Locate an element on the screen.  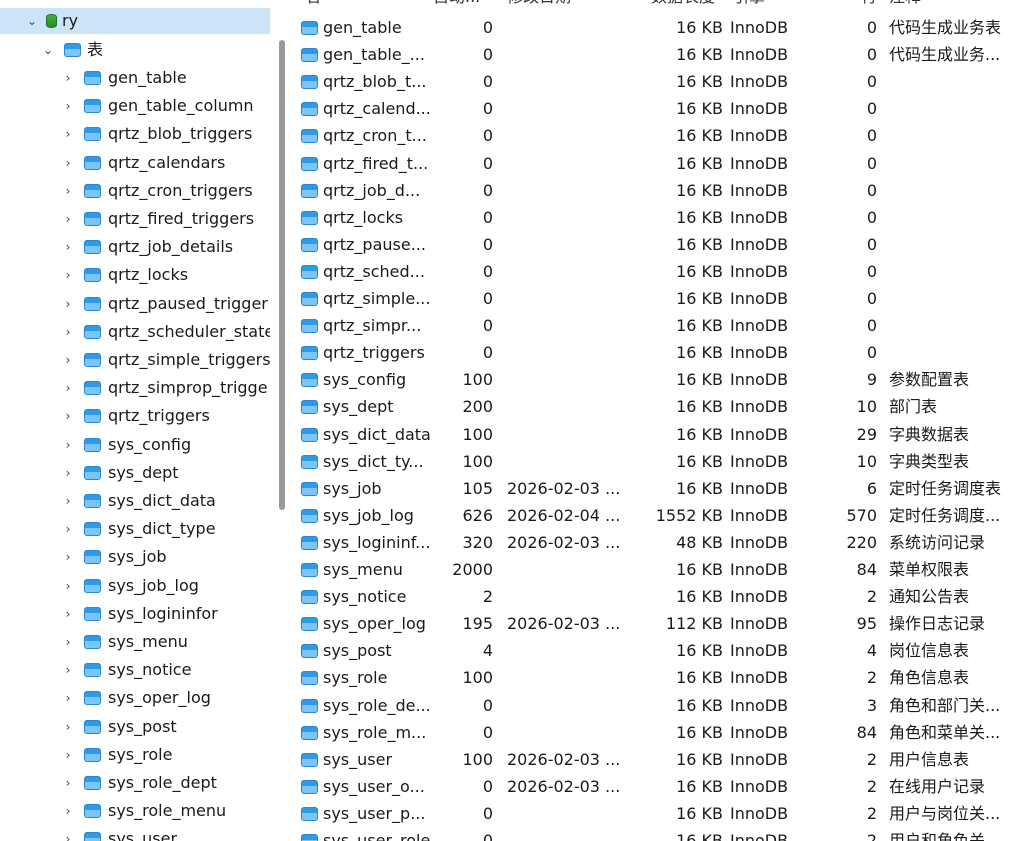
table-row: sys_menu 2000 16 KB InnoDB 84 菜单权限表 is located at coordinates (654, 569).